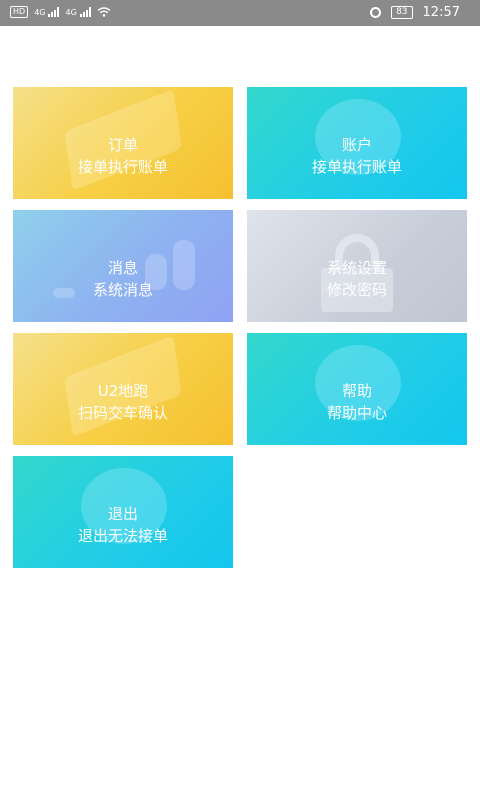  Describe the element at coordinates (78, 12) in the screenshot. I see `sim2-signal-icon: 4G` at that location.